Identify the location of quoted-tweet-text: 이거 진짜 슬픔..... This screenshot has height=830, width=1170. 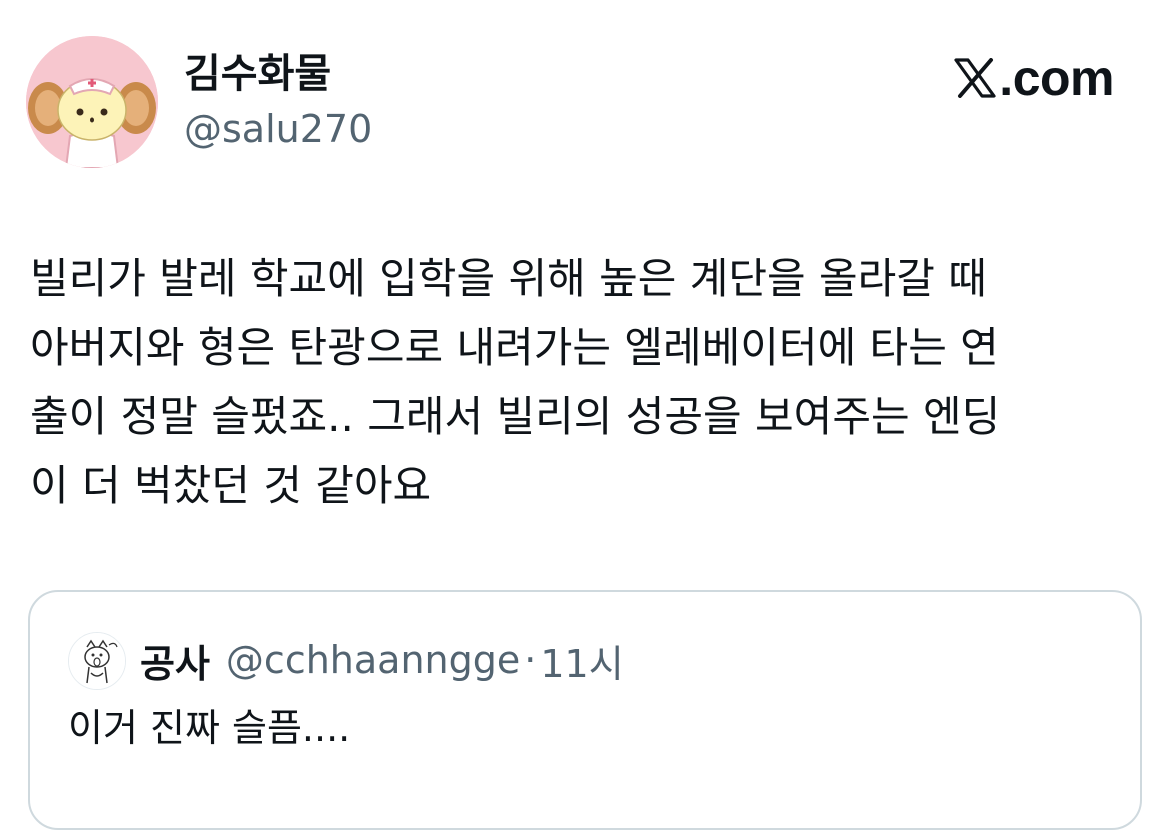
(209, 728).